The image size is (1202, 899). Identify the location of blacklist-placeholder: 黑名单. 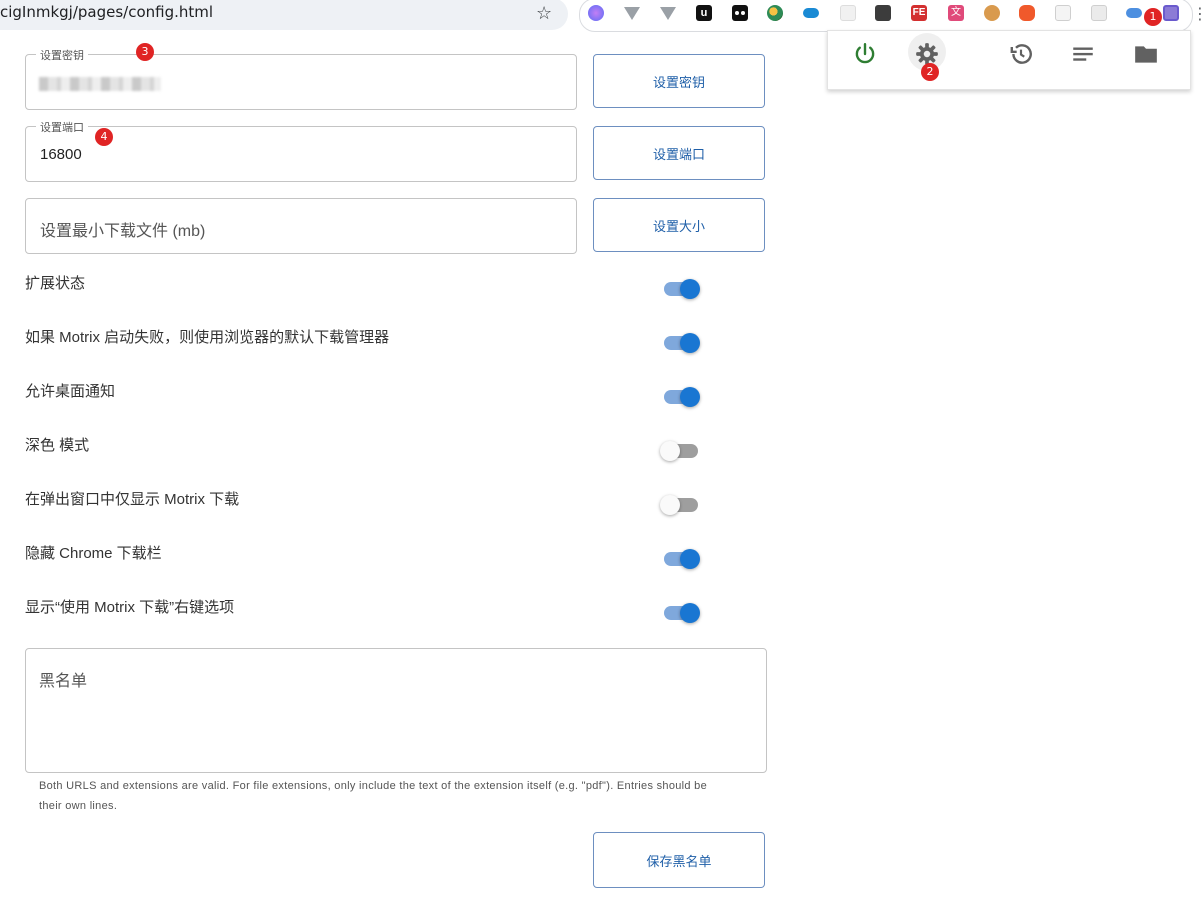
(63, 681).